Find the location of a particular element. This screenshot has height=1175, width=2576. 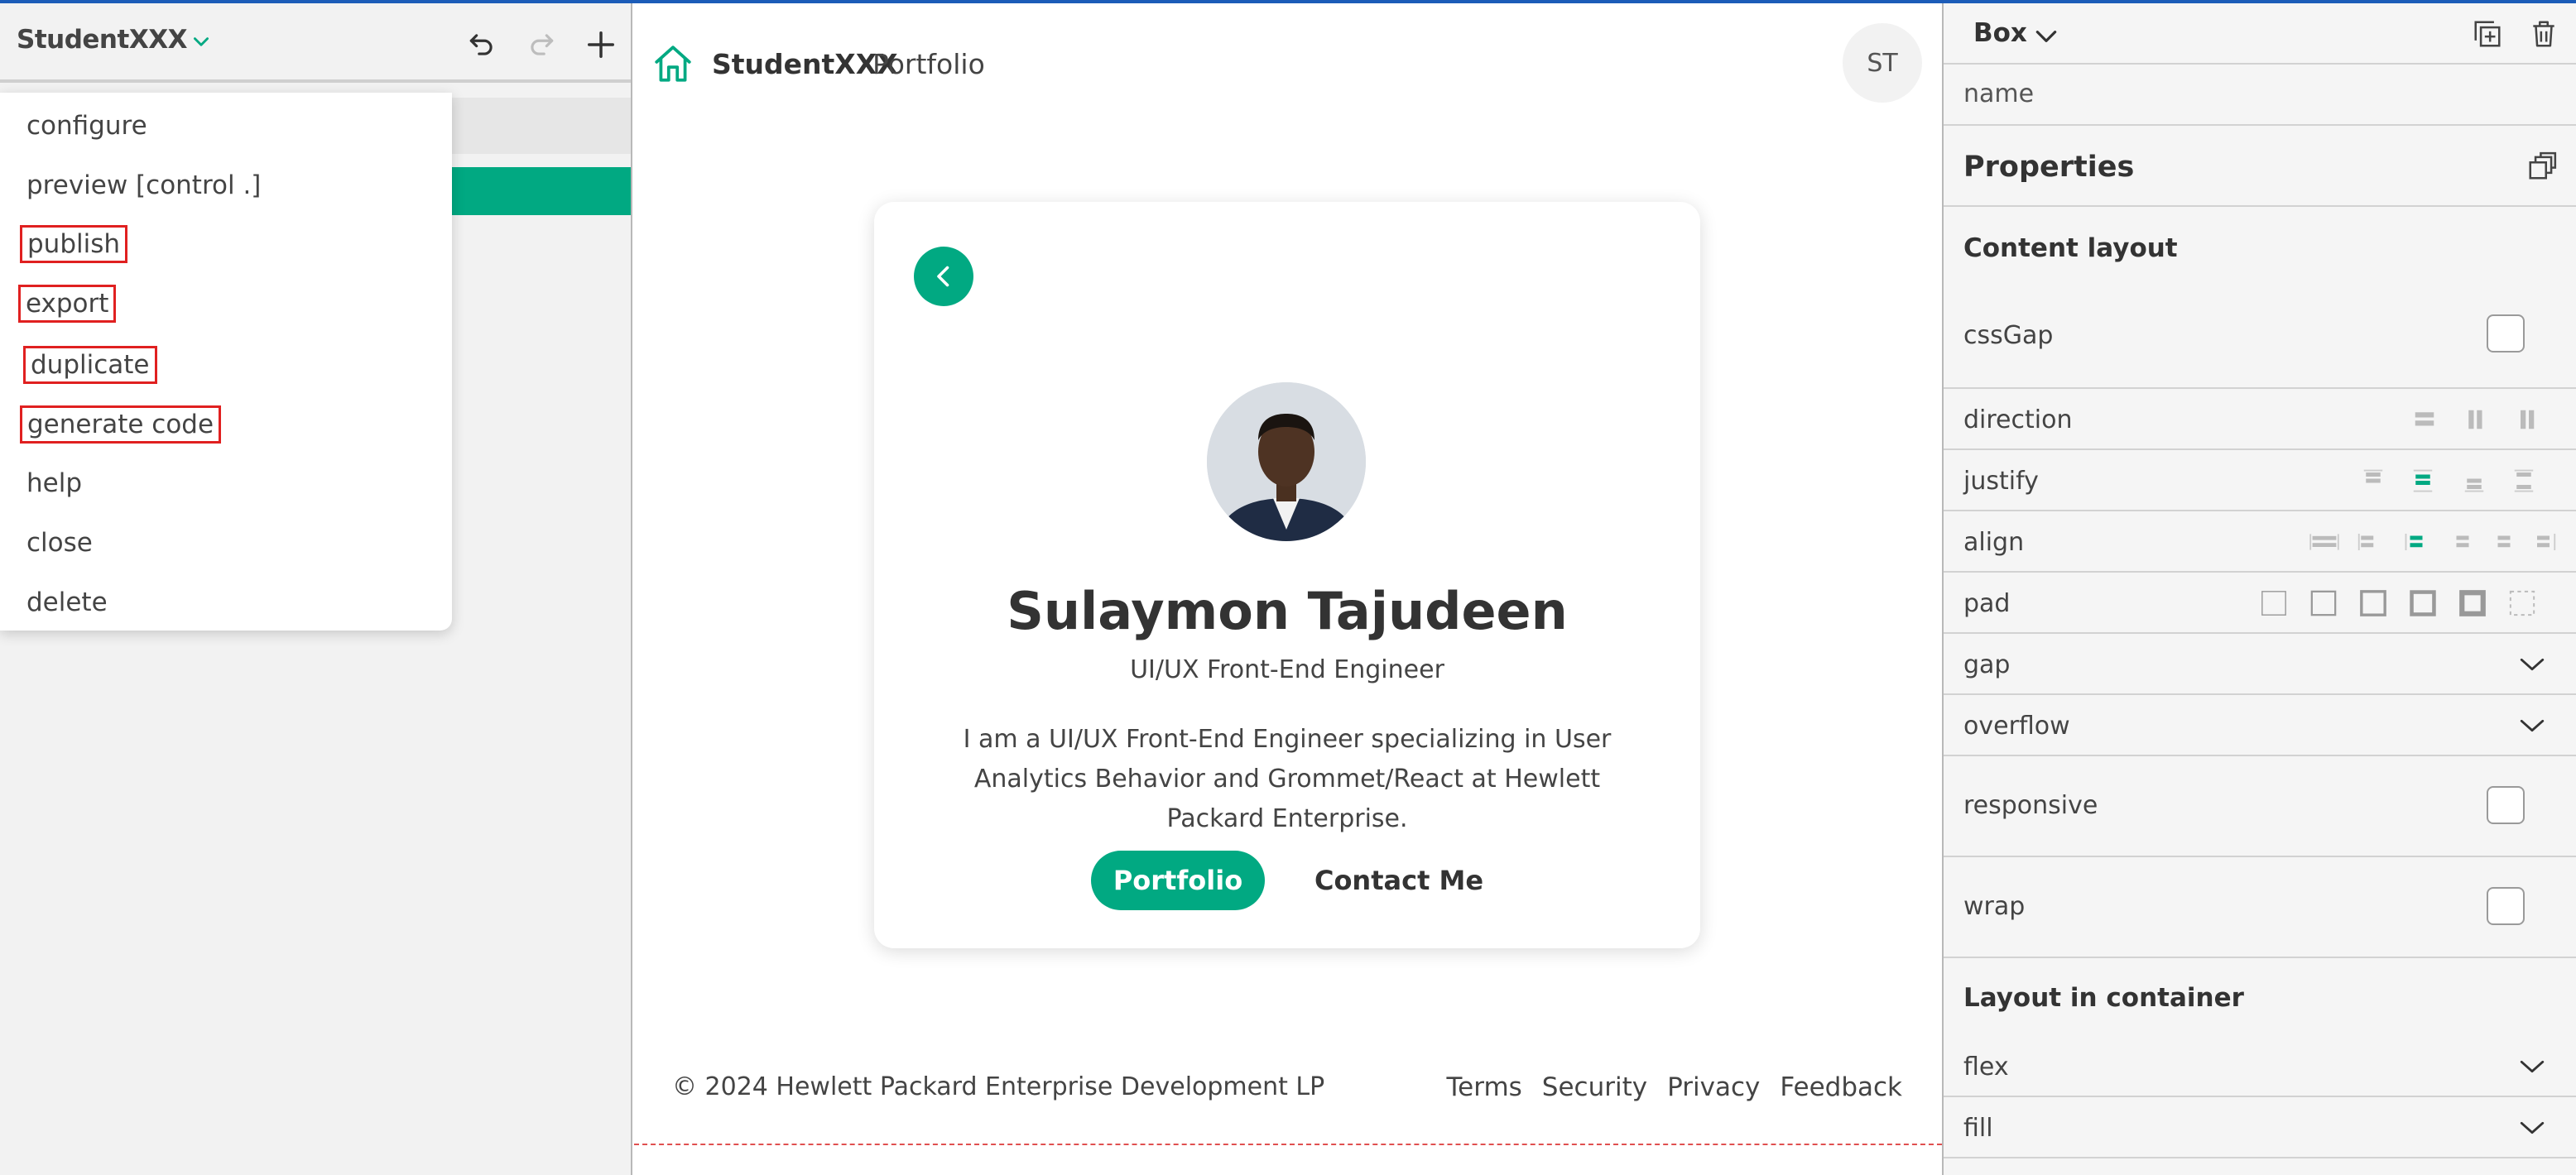

footer-link-privacy: Privacy is located at coordinates (1713, 1087).